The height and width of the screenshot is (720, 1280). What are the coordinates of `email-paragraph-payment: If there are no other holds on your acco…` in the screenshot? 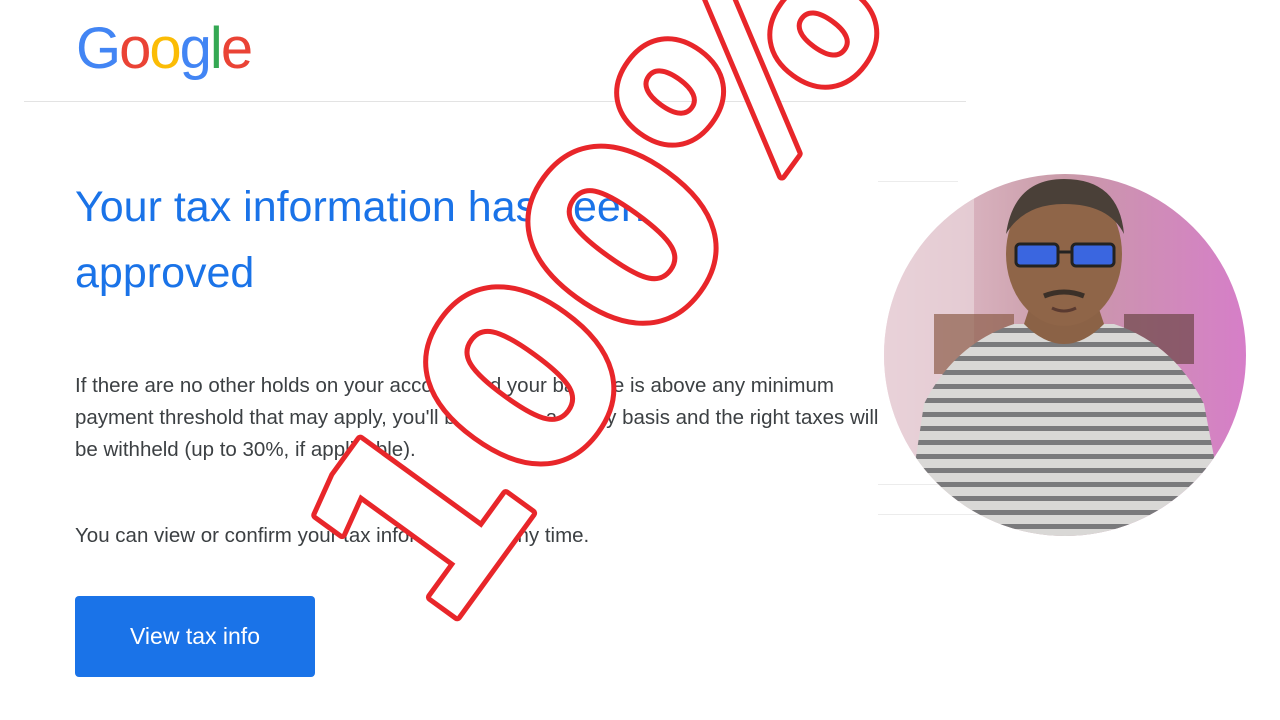 It's located at (477, 417).